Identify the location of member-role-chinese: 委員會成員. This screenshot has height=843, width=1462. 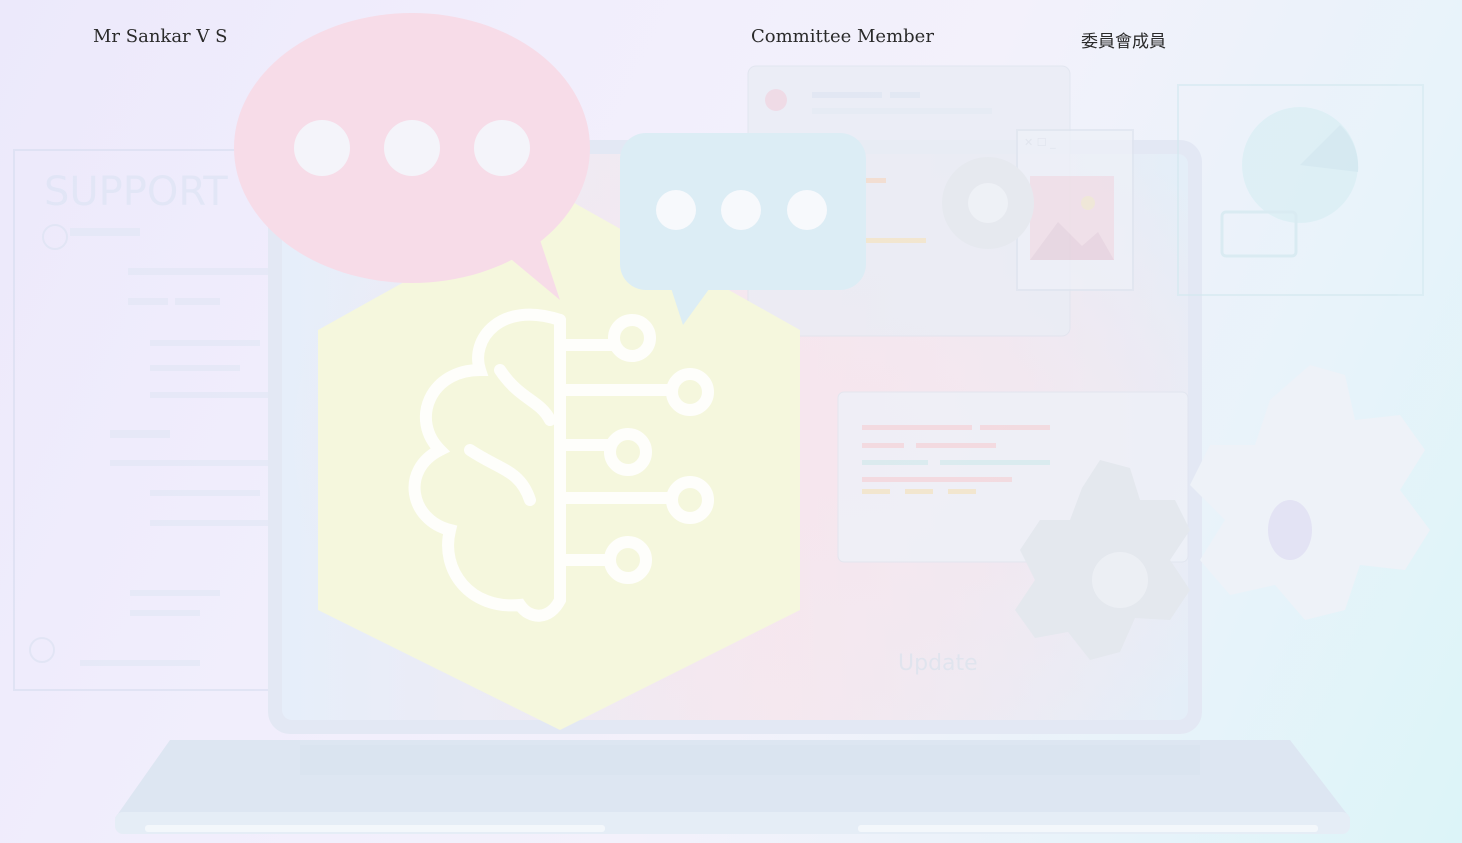
(1123, 42).